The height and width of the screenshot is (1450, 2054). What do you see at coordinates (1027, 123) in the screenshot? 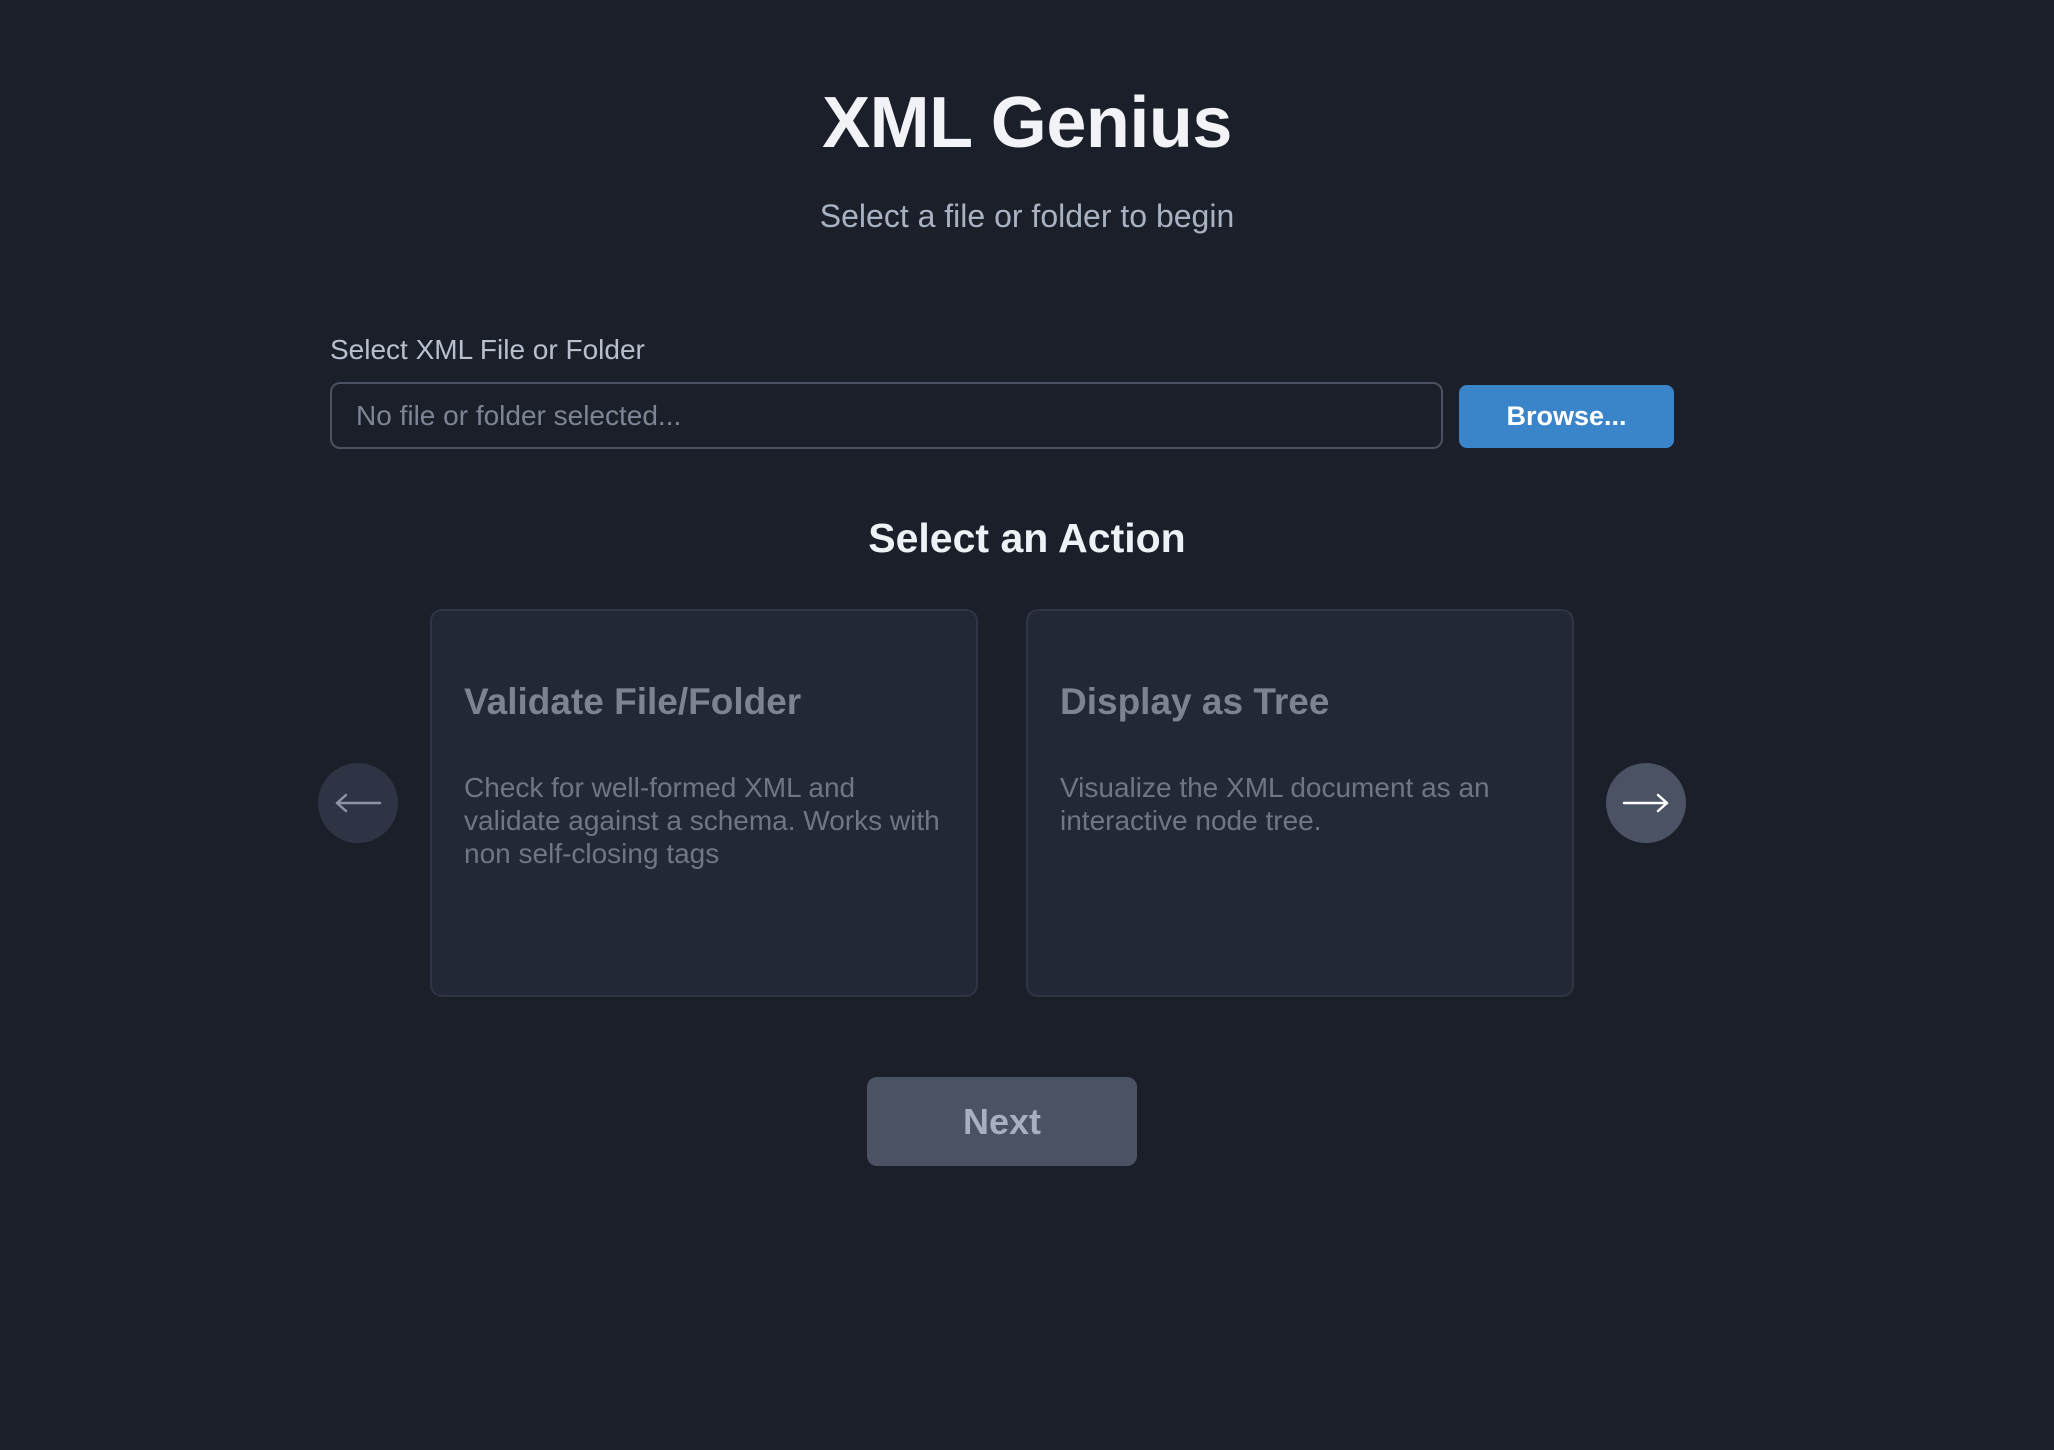
I see `app-title: XML Genius` at bounding box center [1027, 123].